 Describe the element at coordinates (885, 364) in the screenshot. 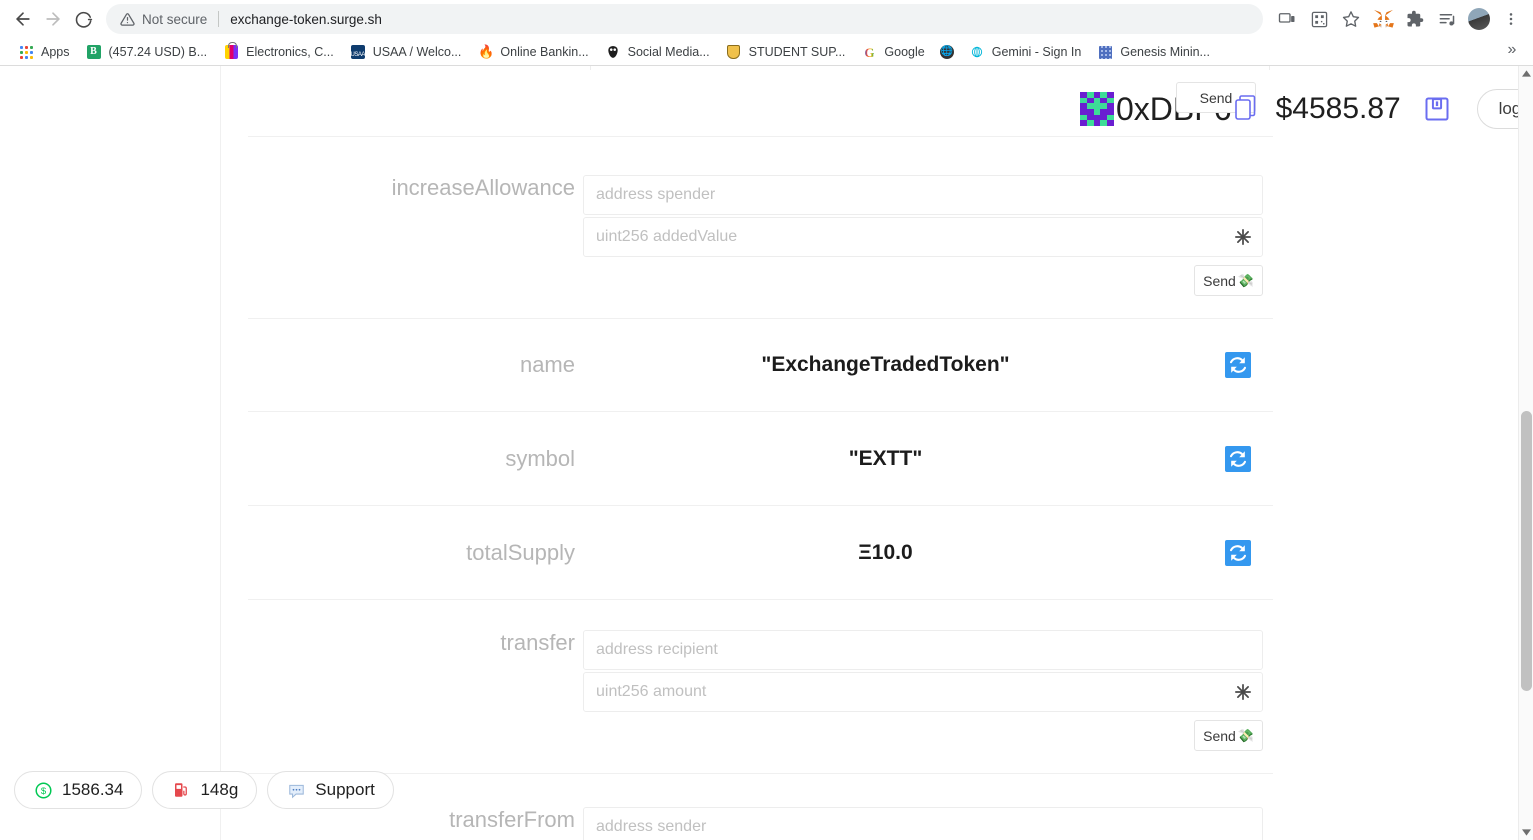

I see `function-return-value: "ExchangeTradedToken"` at that location.